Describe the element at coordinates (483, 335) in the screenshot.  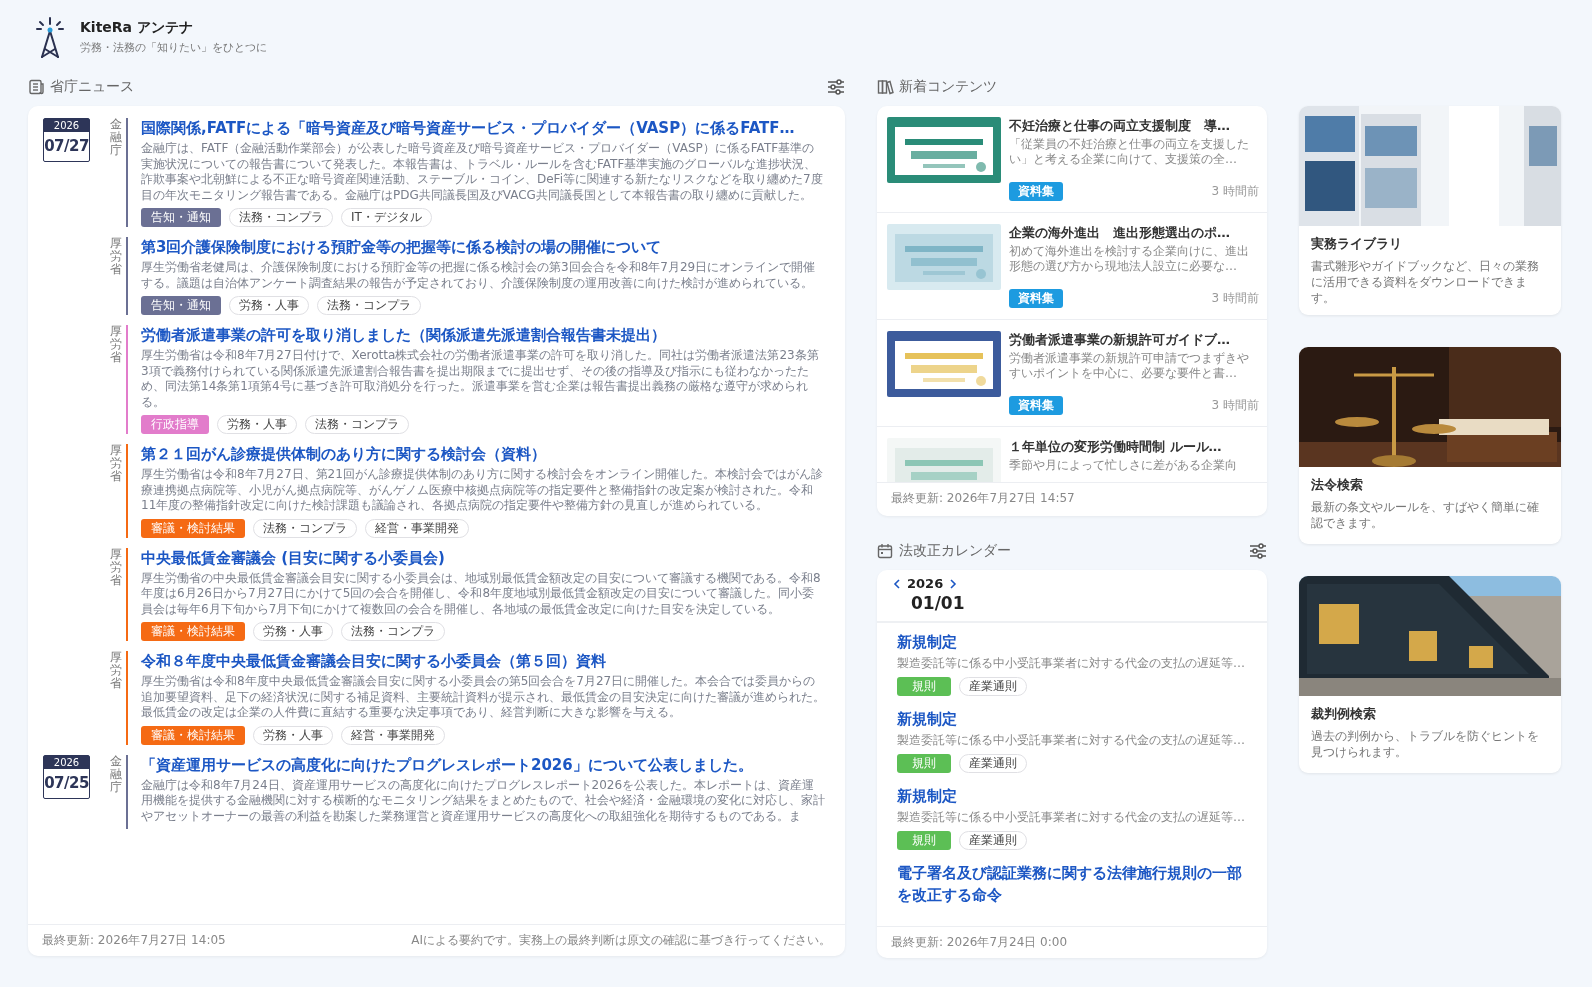
I see `news-title-link: 労働者派遣事業の許可を取り消しました（関係派遣先派遣割合報告書未提出）` at that location.